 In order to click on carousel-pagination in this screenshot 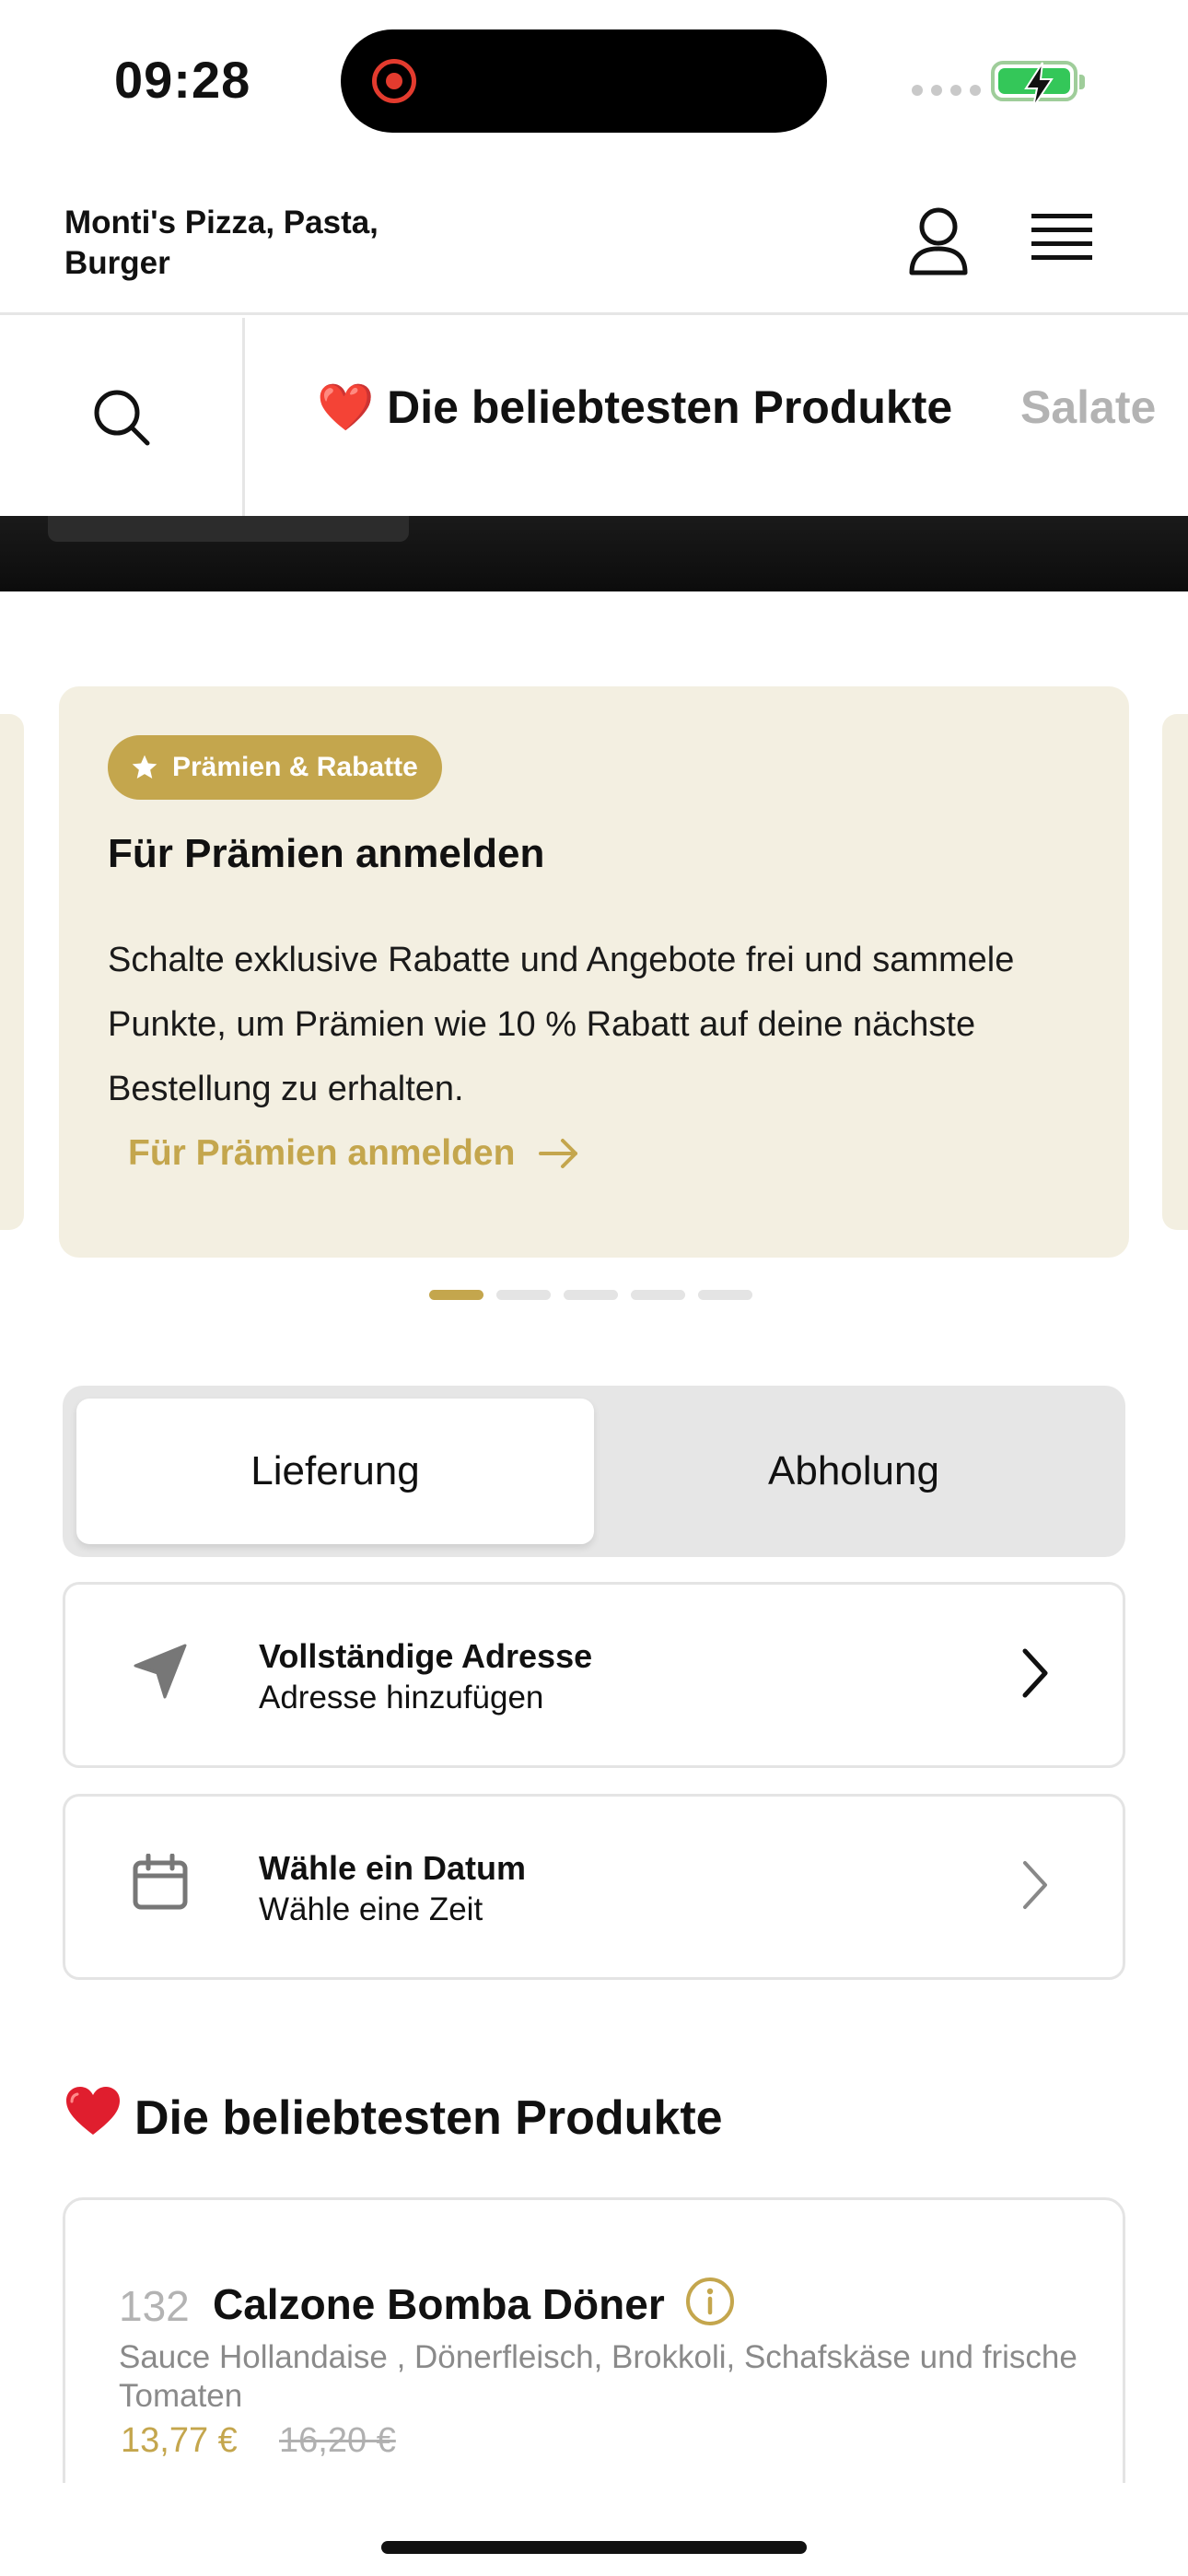, I will do `click(590, 1295)`.